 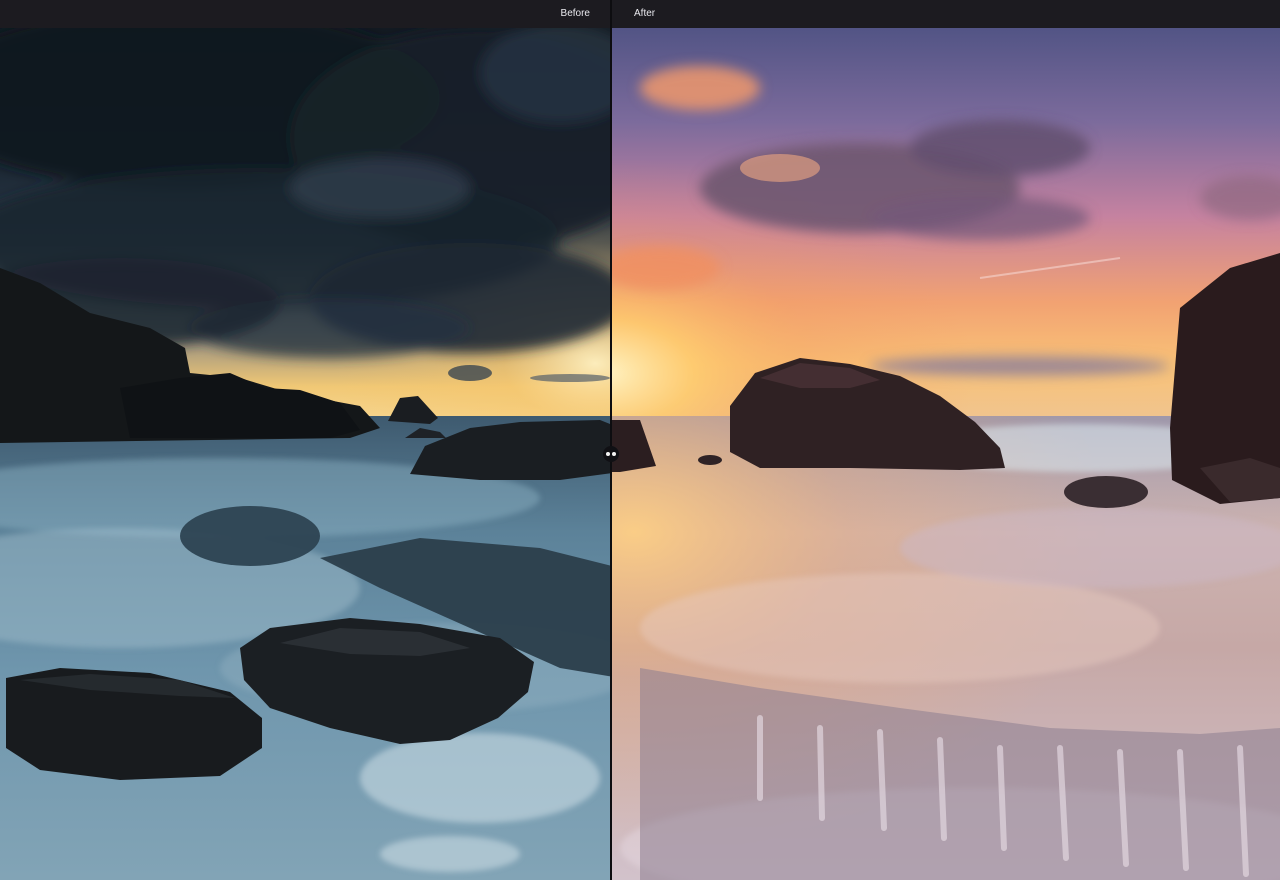 I want to click on compare-header-bar: Before After, so click(x=640, y=14).